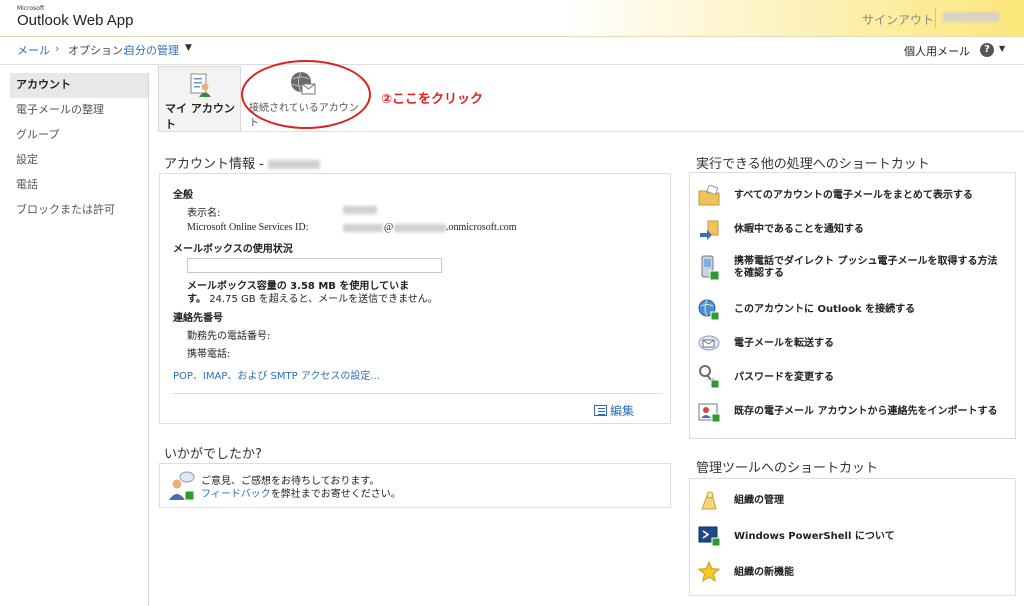 The image size is (1024, 606). What do you see at coordinates (363, 228) in the screenshot?
I see `msos-id-user-redacted` at bounding box center [363, 228].